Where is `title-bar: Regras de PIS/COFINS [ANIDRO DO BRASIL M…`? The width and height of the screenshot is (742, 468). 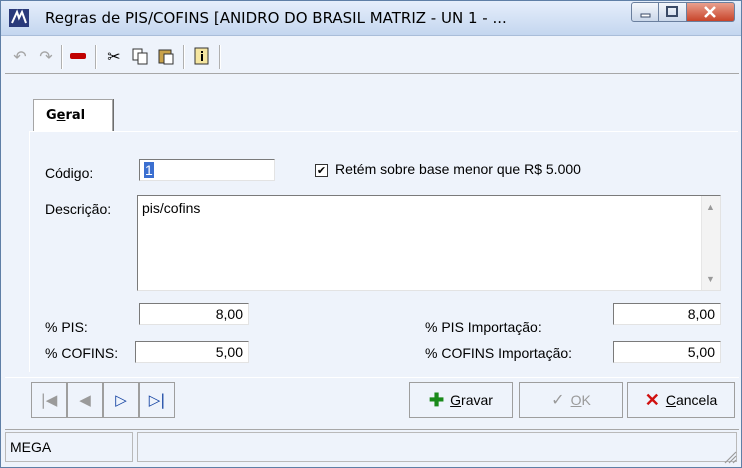 title-bar: Regras de PIS/COFINS [ANIDRO DO BRASIL M… is located at coordinates (371, 18).